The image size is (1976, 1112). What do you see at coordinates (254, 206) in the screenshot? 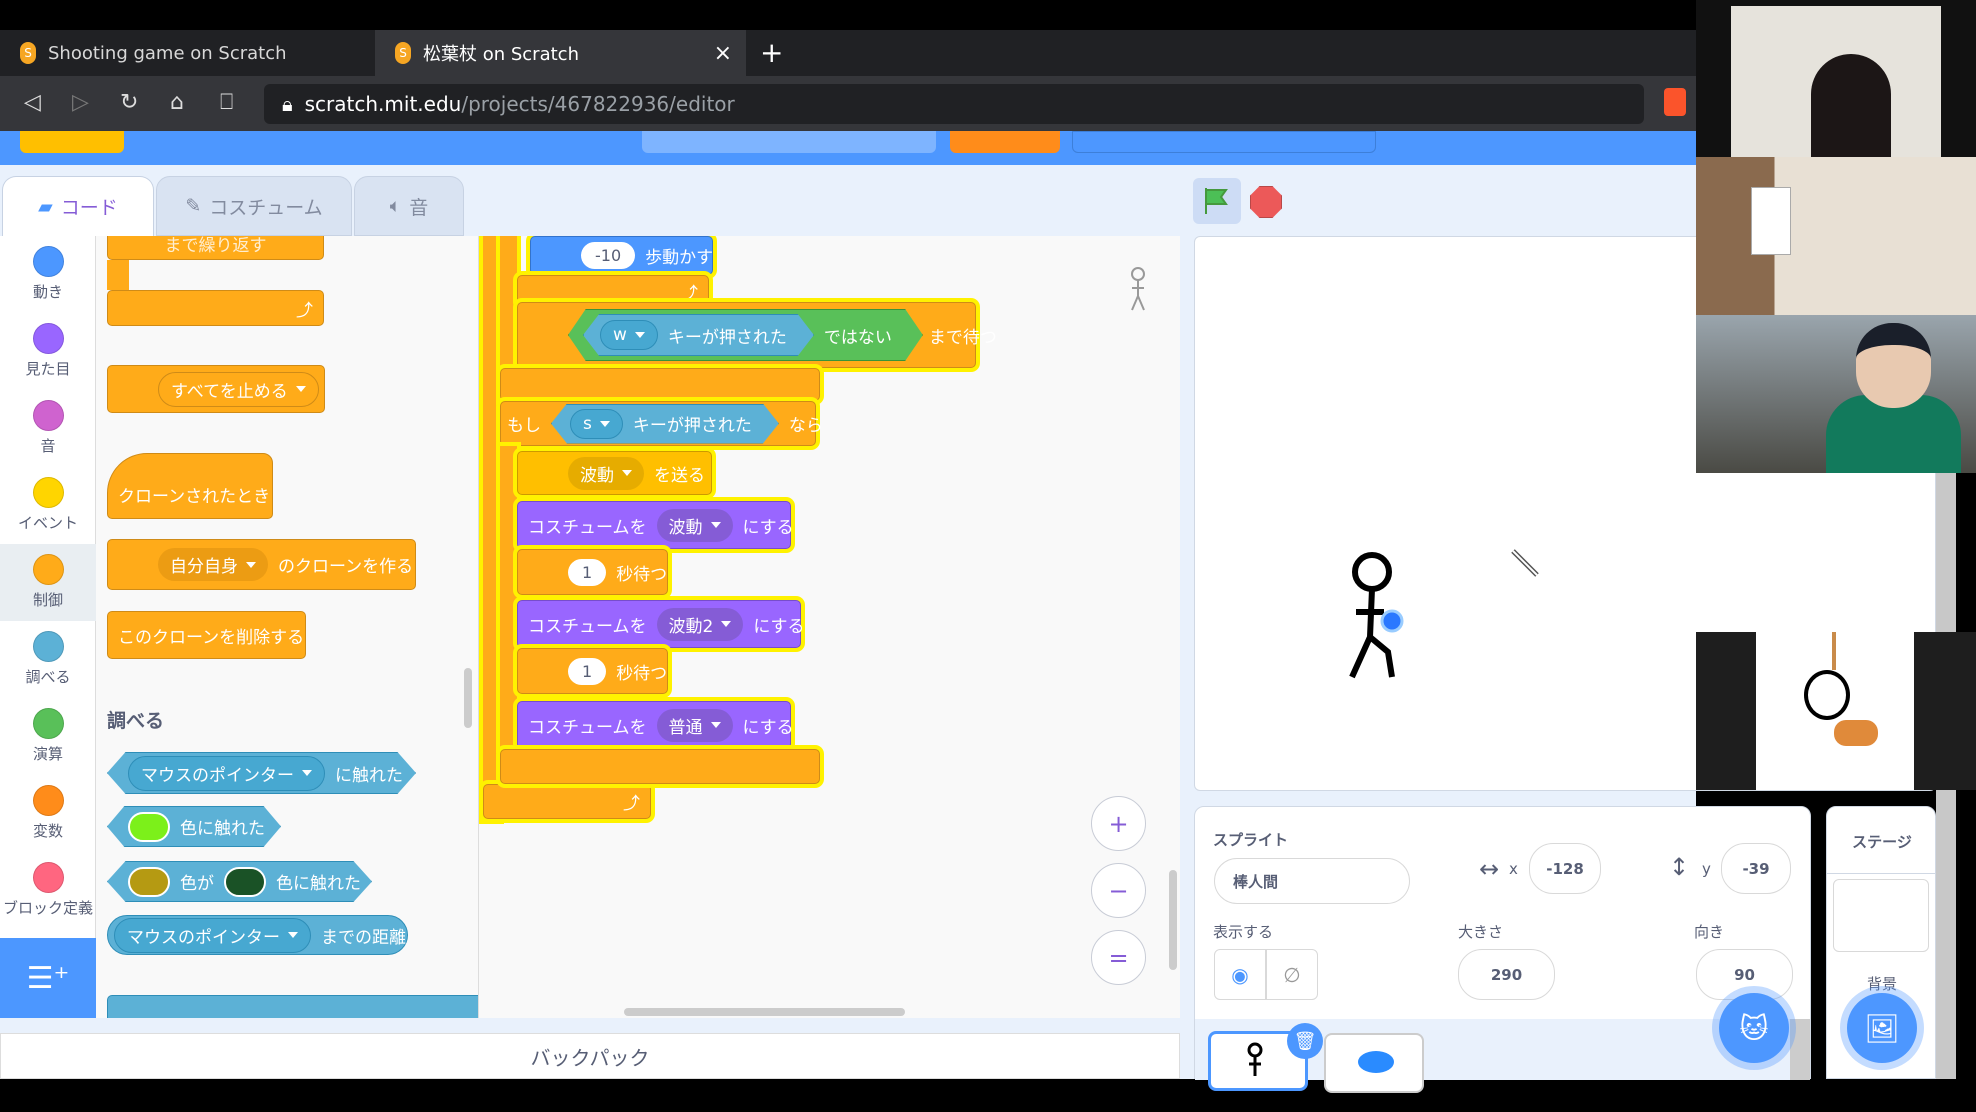
I see `tab-costumes: ✎ コスチューム` at bounding box center [254, 206].